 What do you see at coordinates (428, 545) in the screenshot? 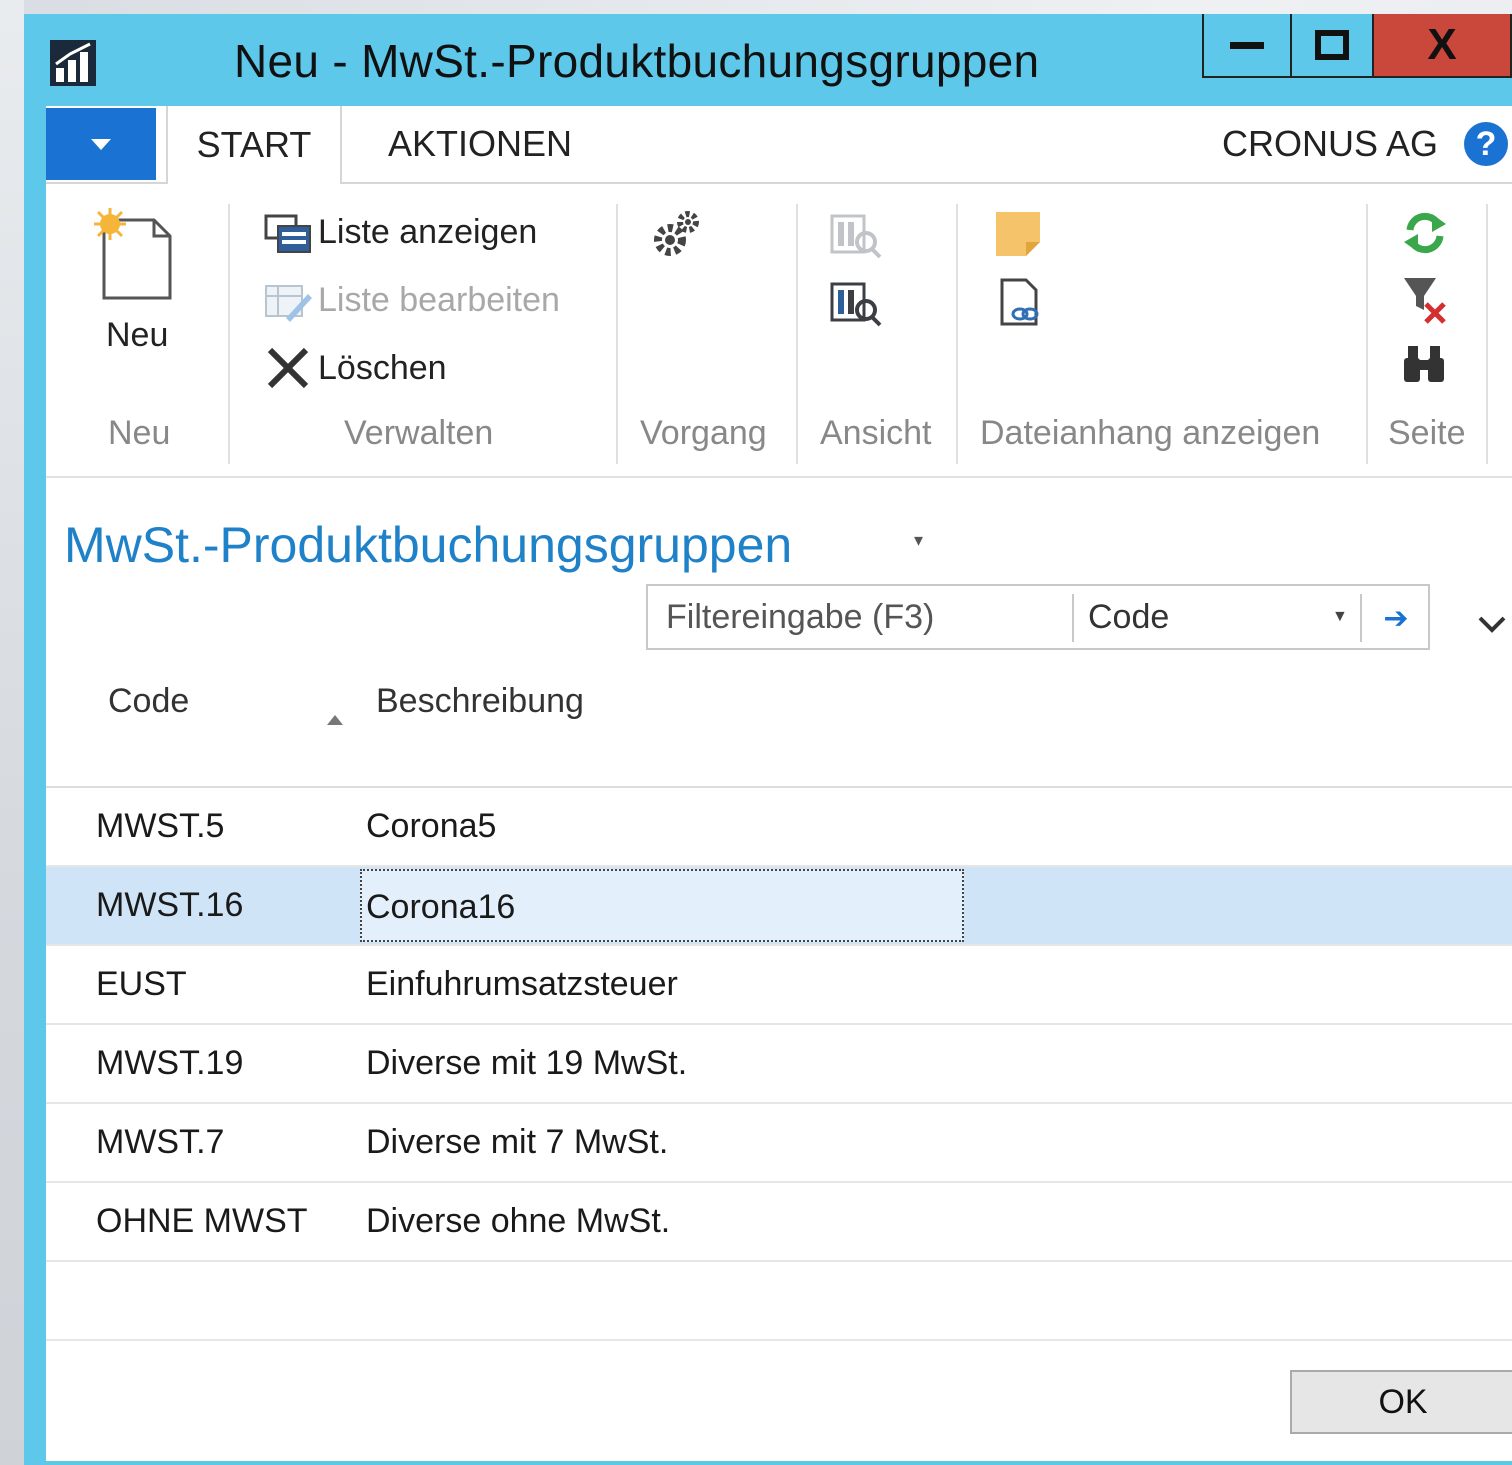
I see `page-title: MwSt.-Produktbuchungsgruppen` at bounding box center [428, 545].